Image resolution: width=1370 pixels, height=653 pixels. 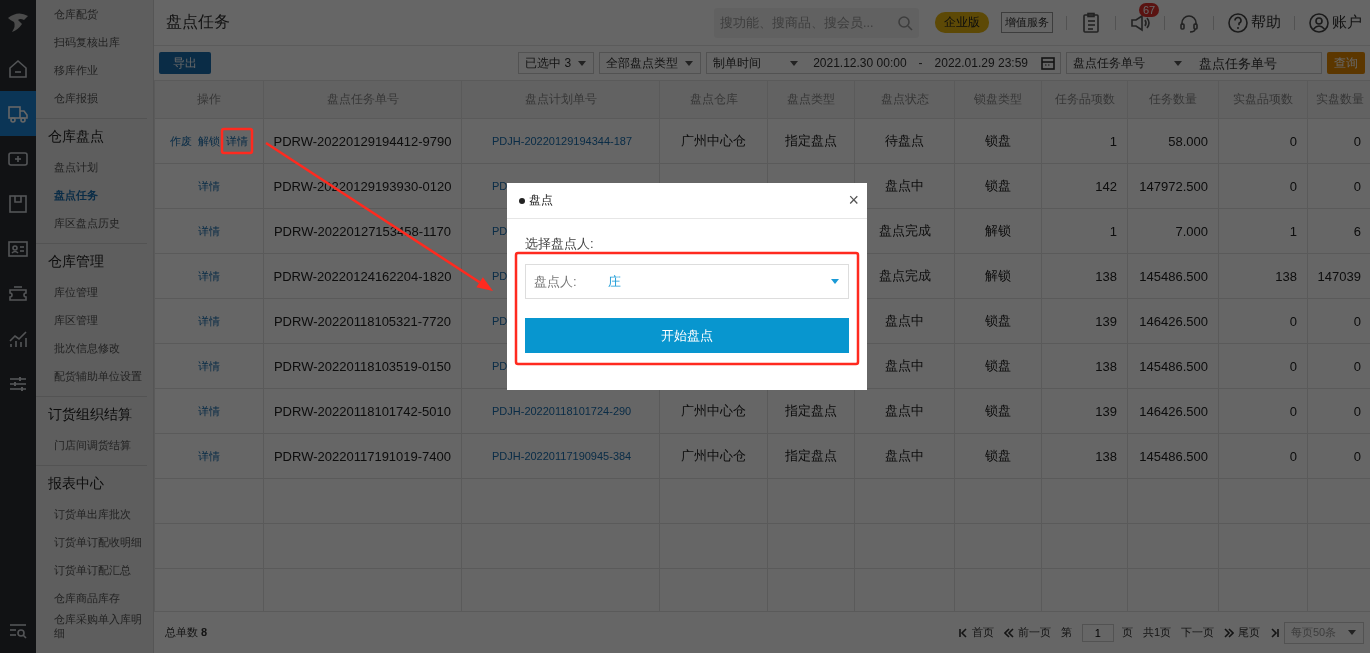 I want to click on search-type-dropdown: 盘点任务单号, so click(x=1128, y=63).